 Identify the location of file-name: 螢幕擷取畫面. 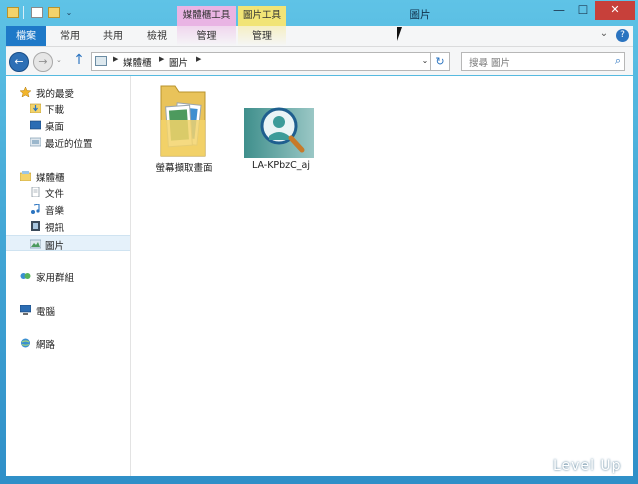
(184, 168).